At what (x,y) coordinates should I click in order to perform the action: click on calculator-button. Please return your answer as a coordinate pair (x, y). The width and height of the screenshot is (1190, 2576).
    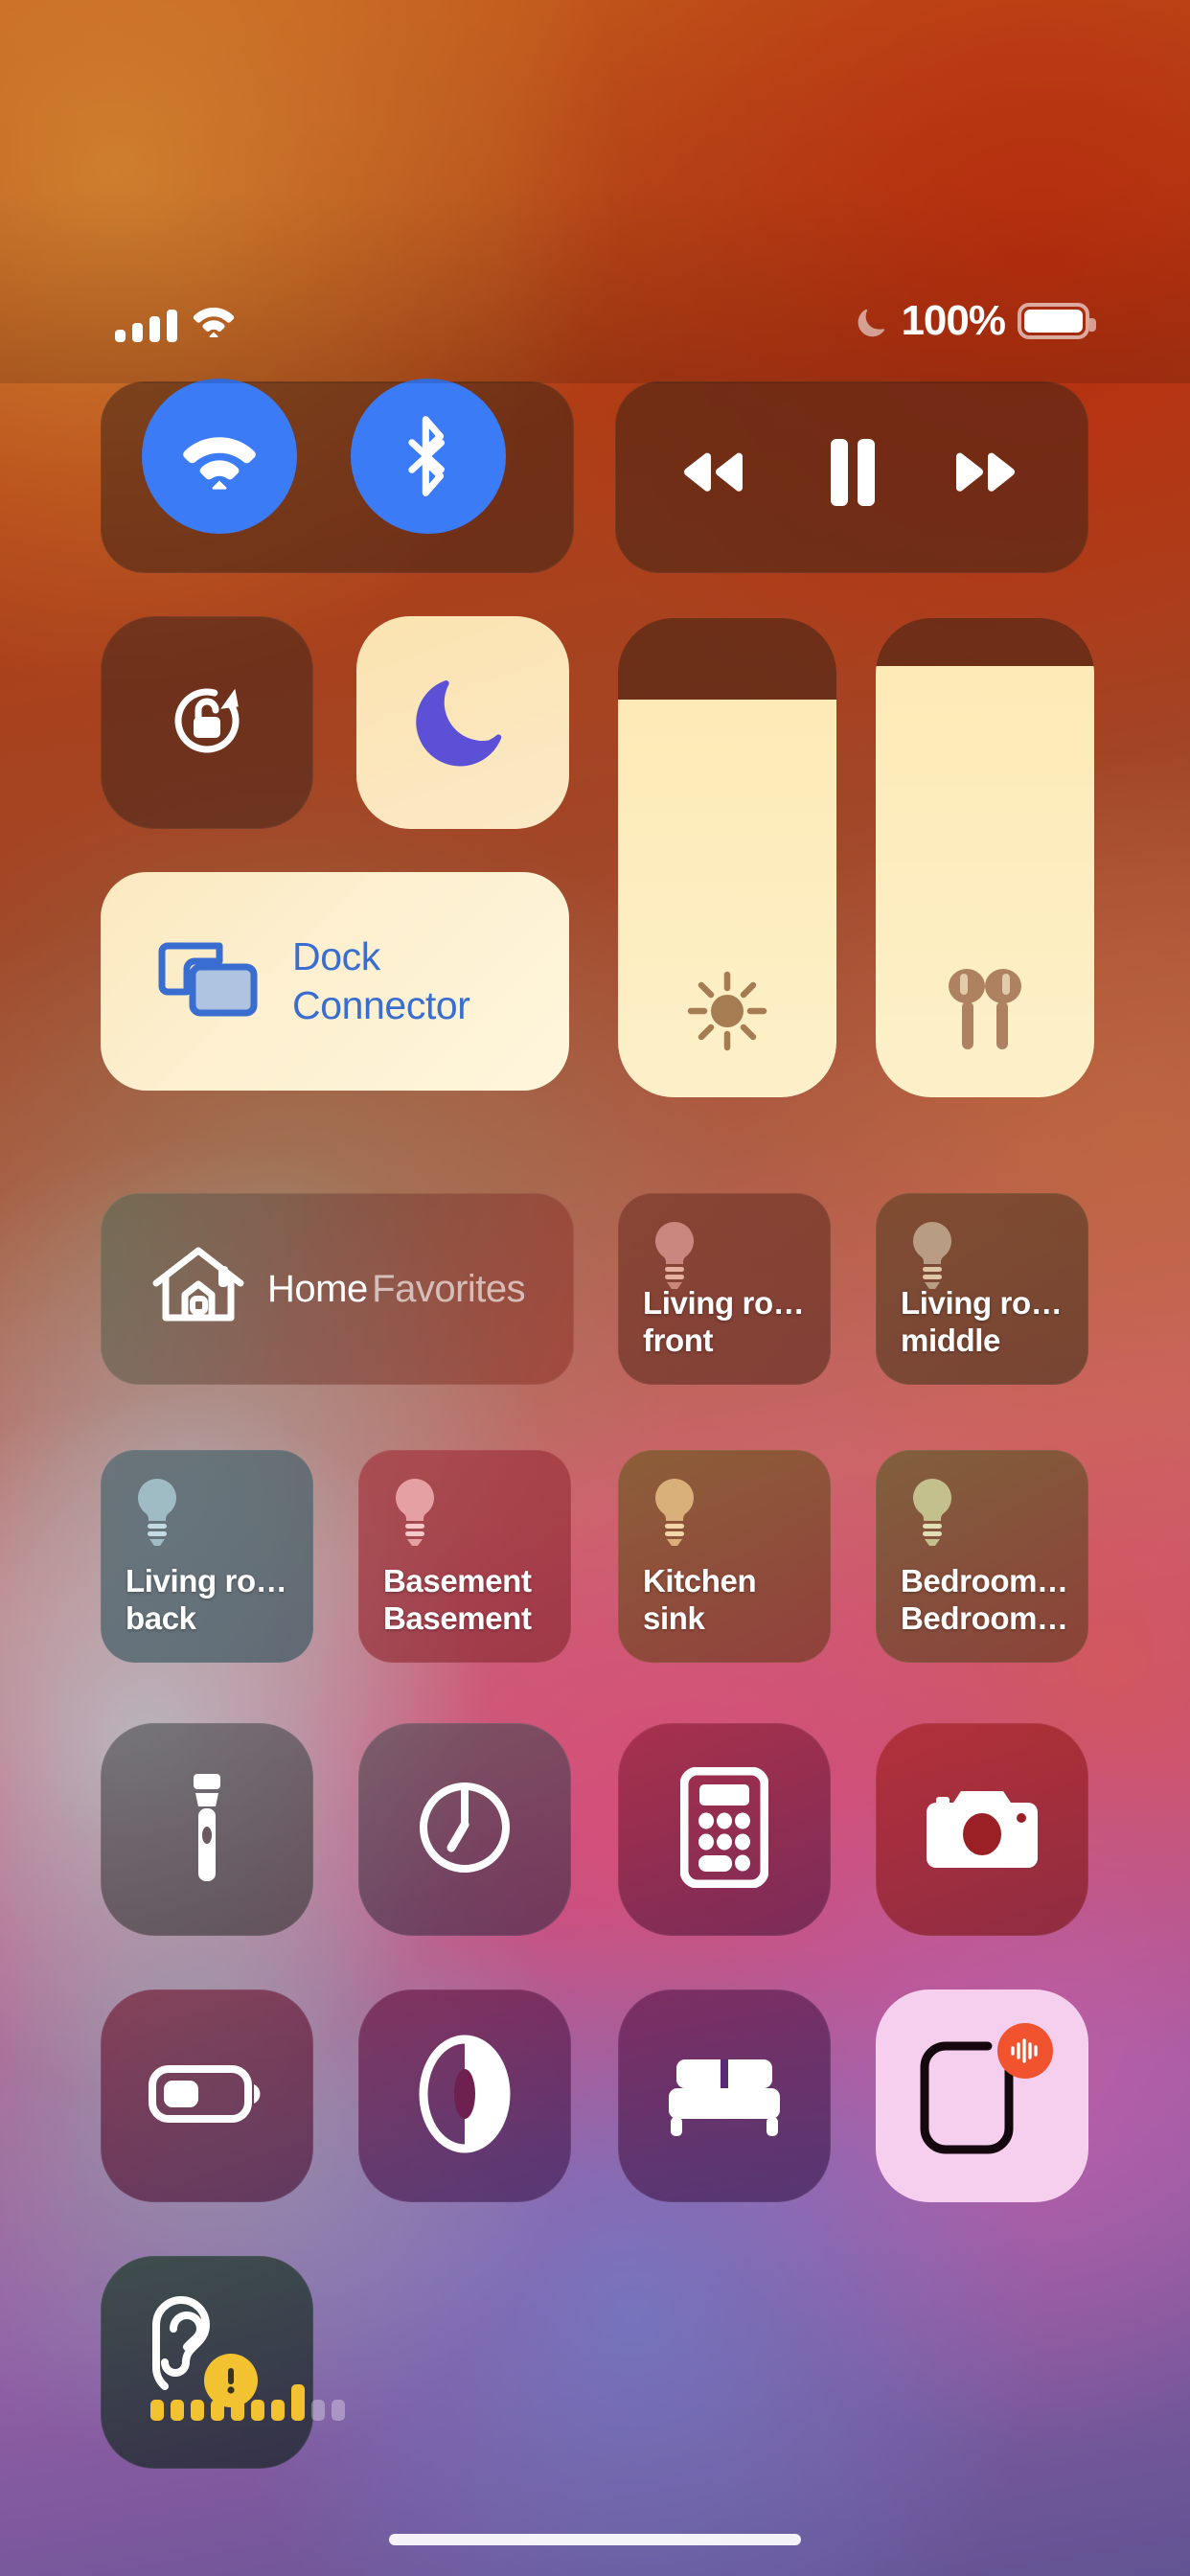
    Looking at the image, I should click on (725, 1829).